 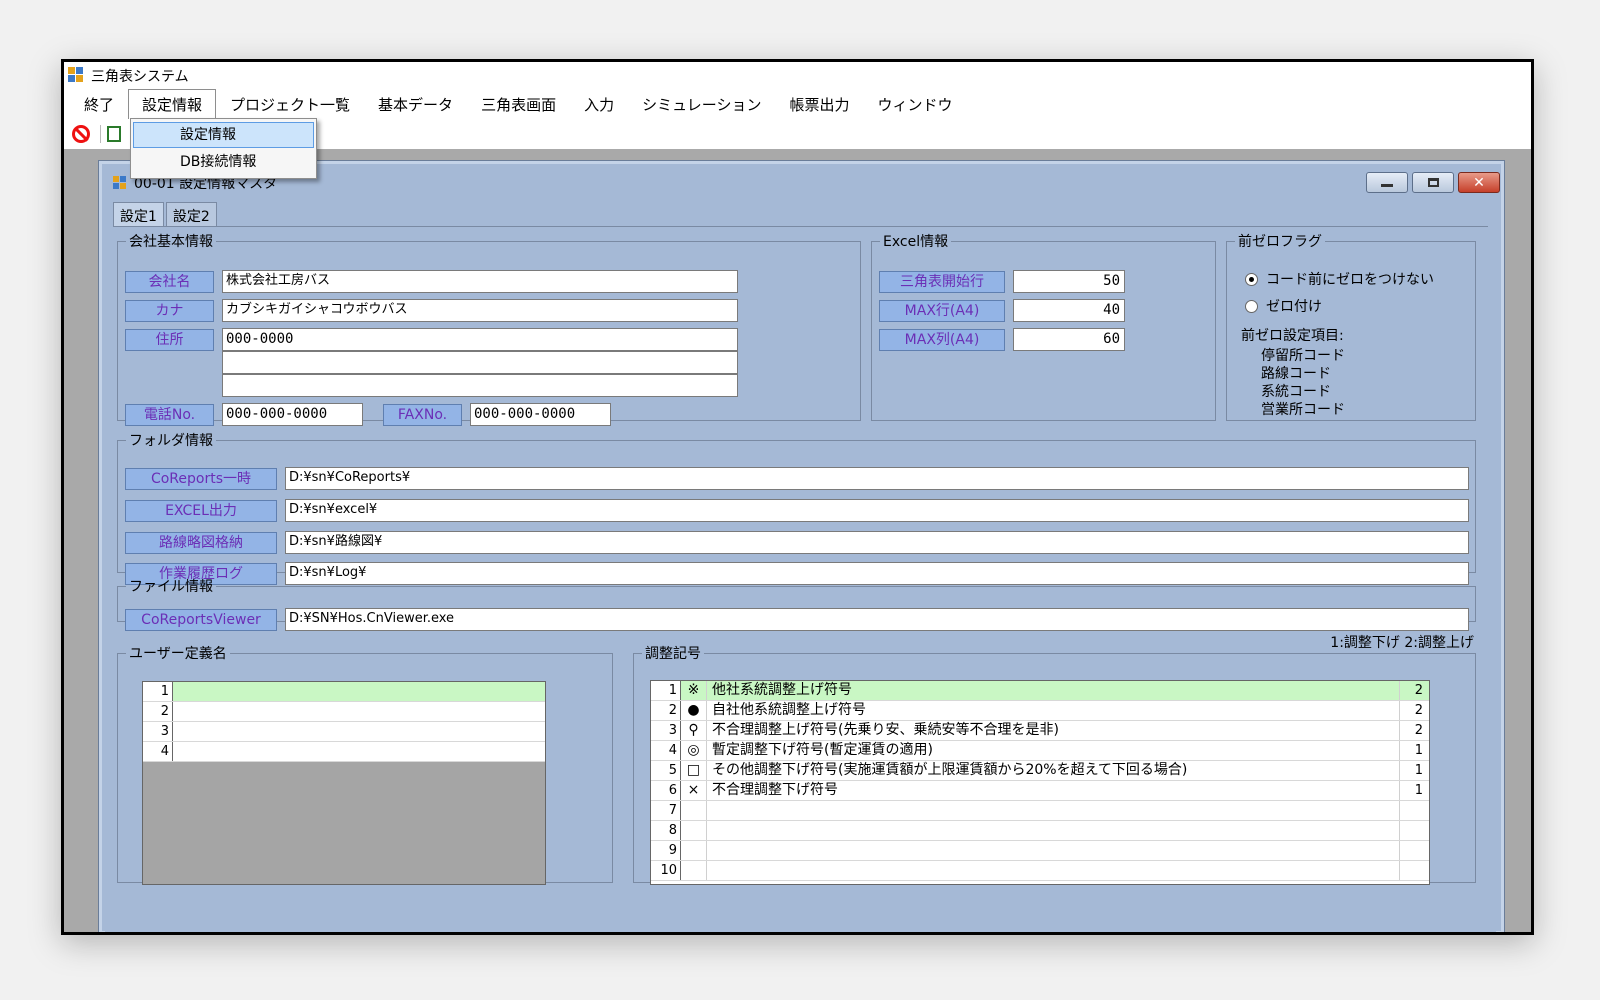 I want to click on table-row: 2, so click(x=344, y=712).